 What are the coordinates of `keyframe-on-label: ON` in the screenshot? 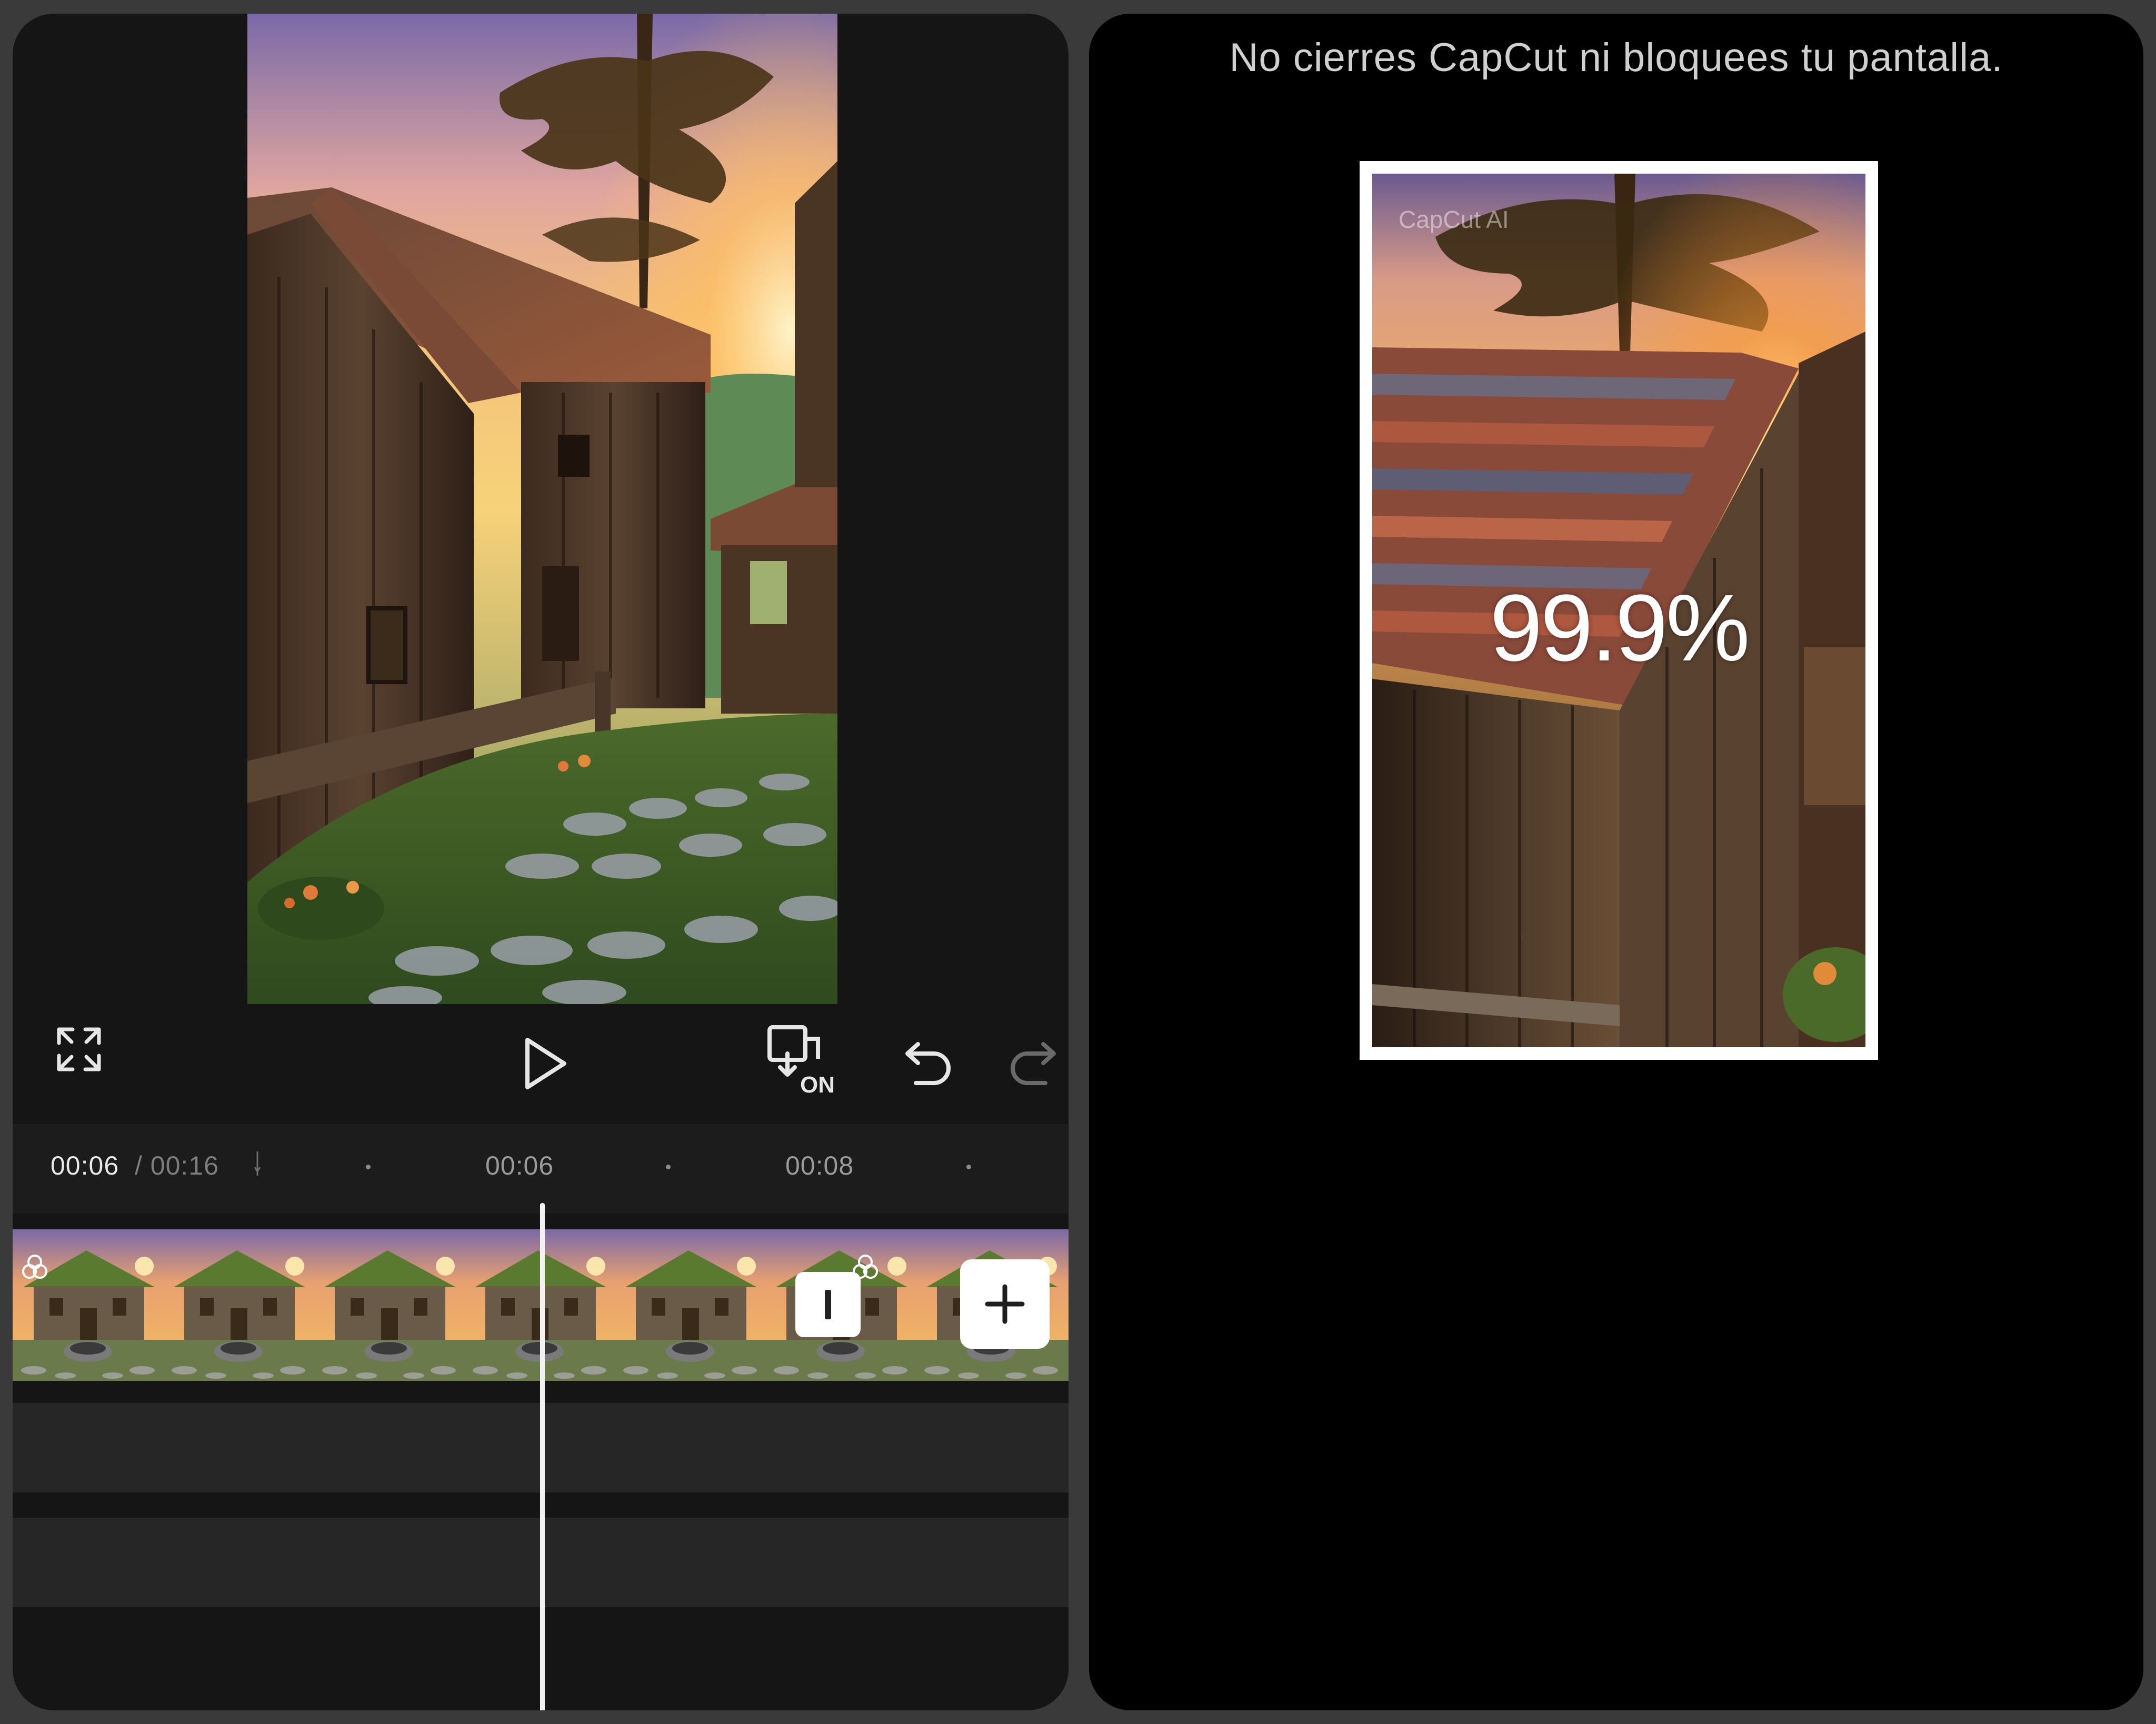 It's located at (817, 1084).